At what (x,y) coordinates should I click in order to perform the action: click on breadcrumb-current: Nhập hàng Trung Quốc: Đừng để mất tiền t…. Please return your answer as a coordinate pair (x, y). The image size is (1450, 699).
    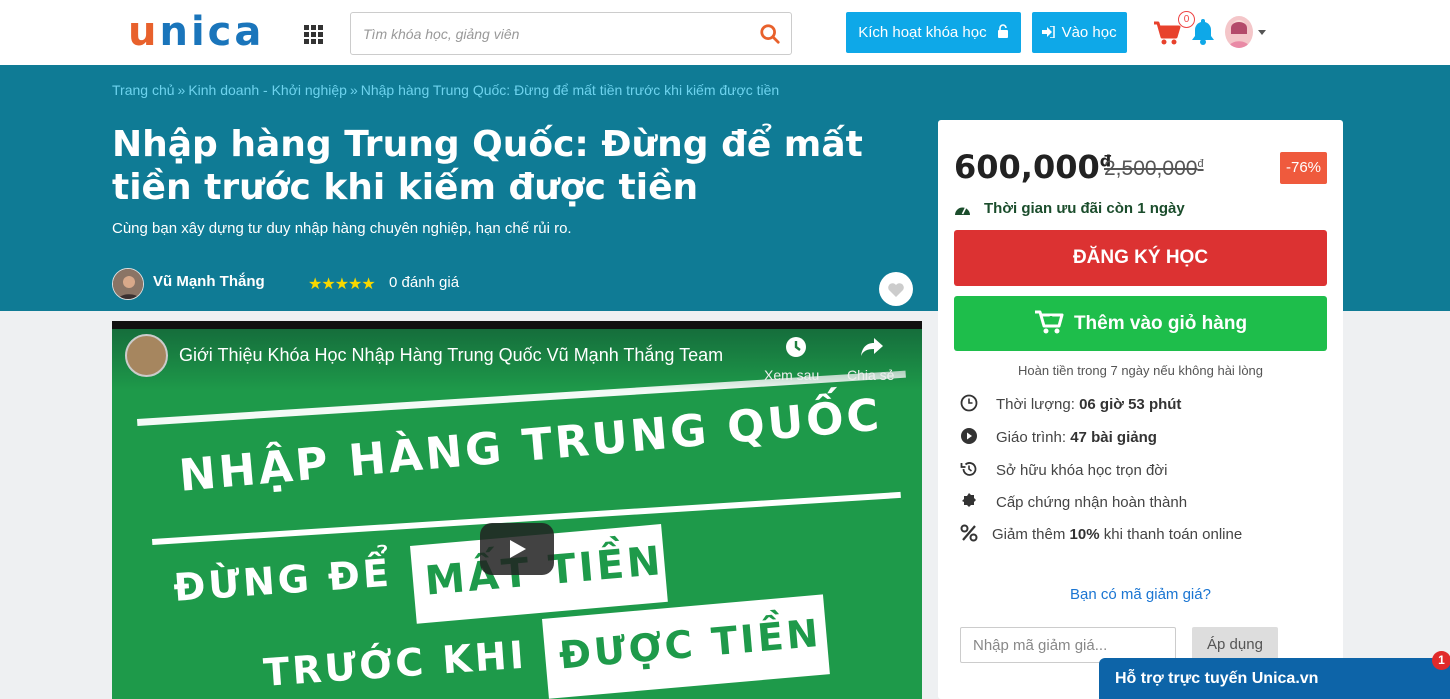
    Looking at the image, I should click on (570, 90).